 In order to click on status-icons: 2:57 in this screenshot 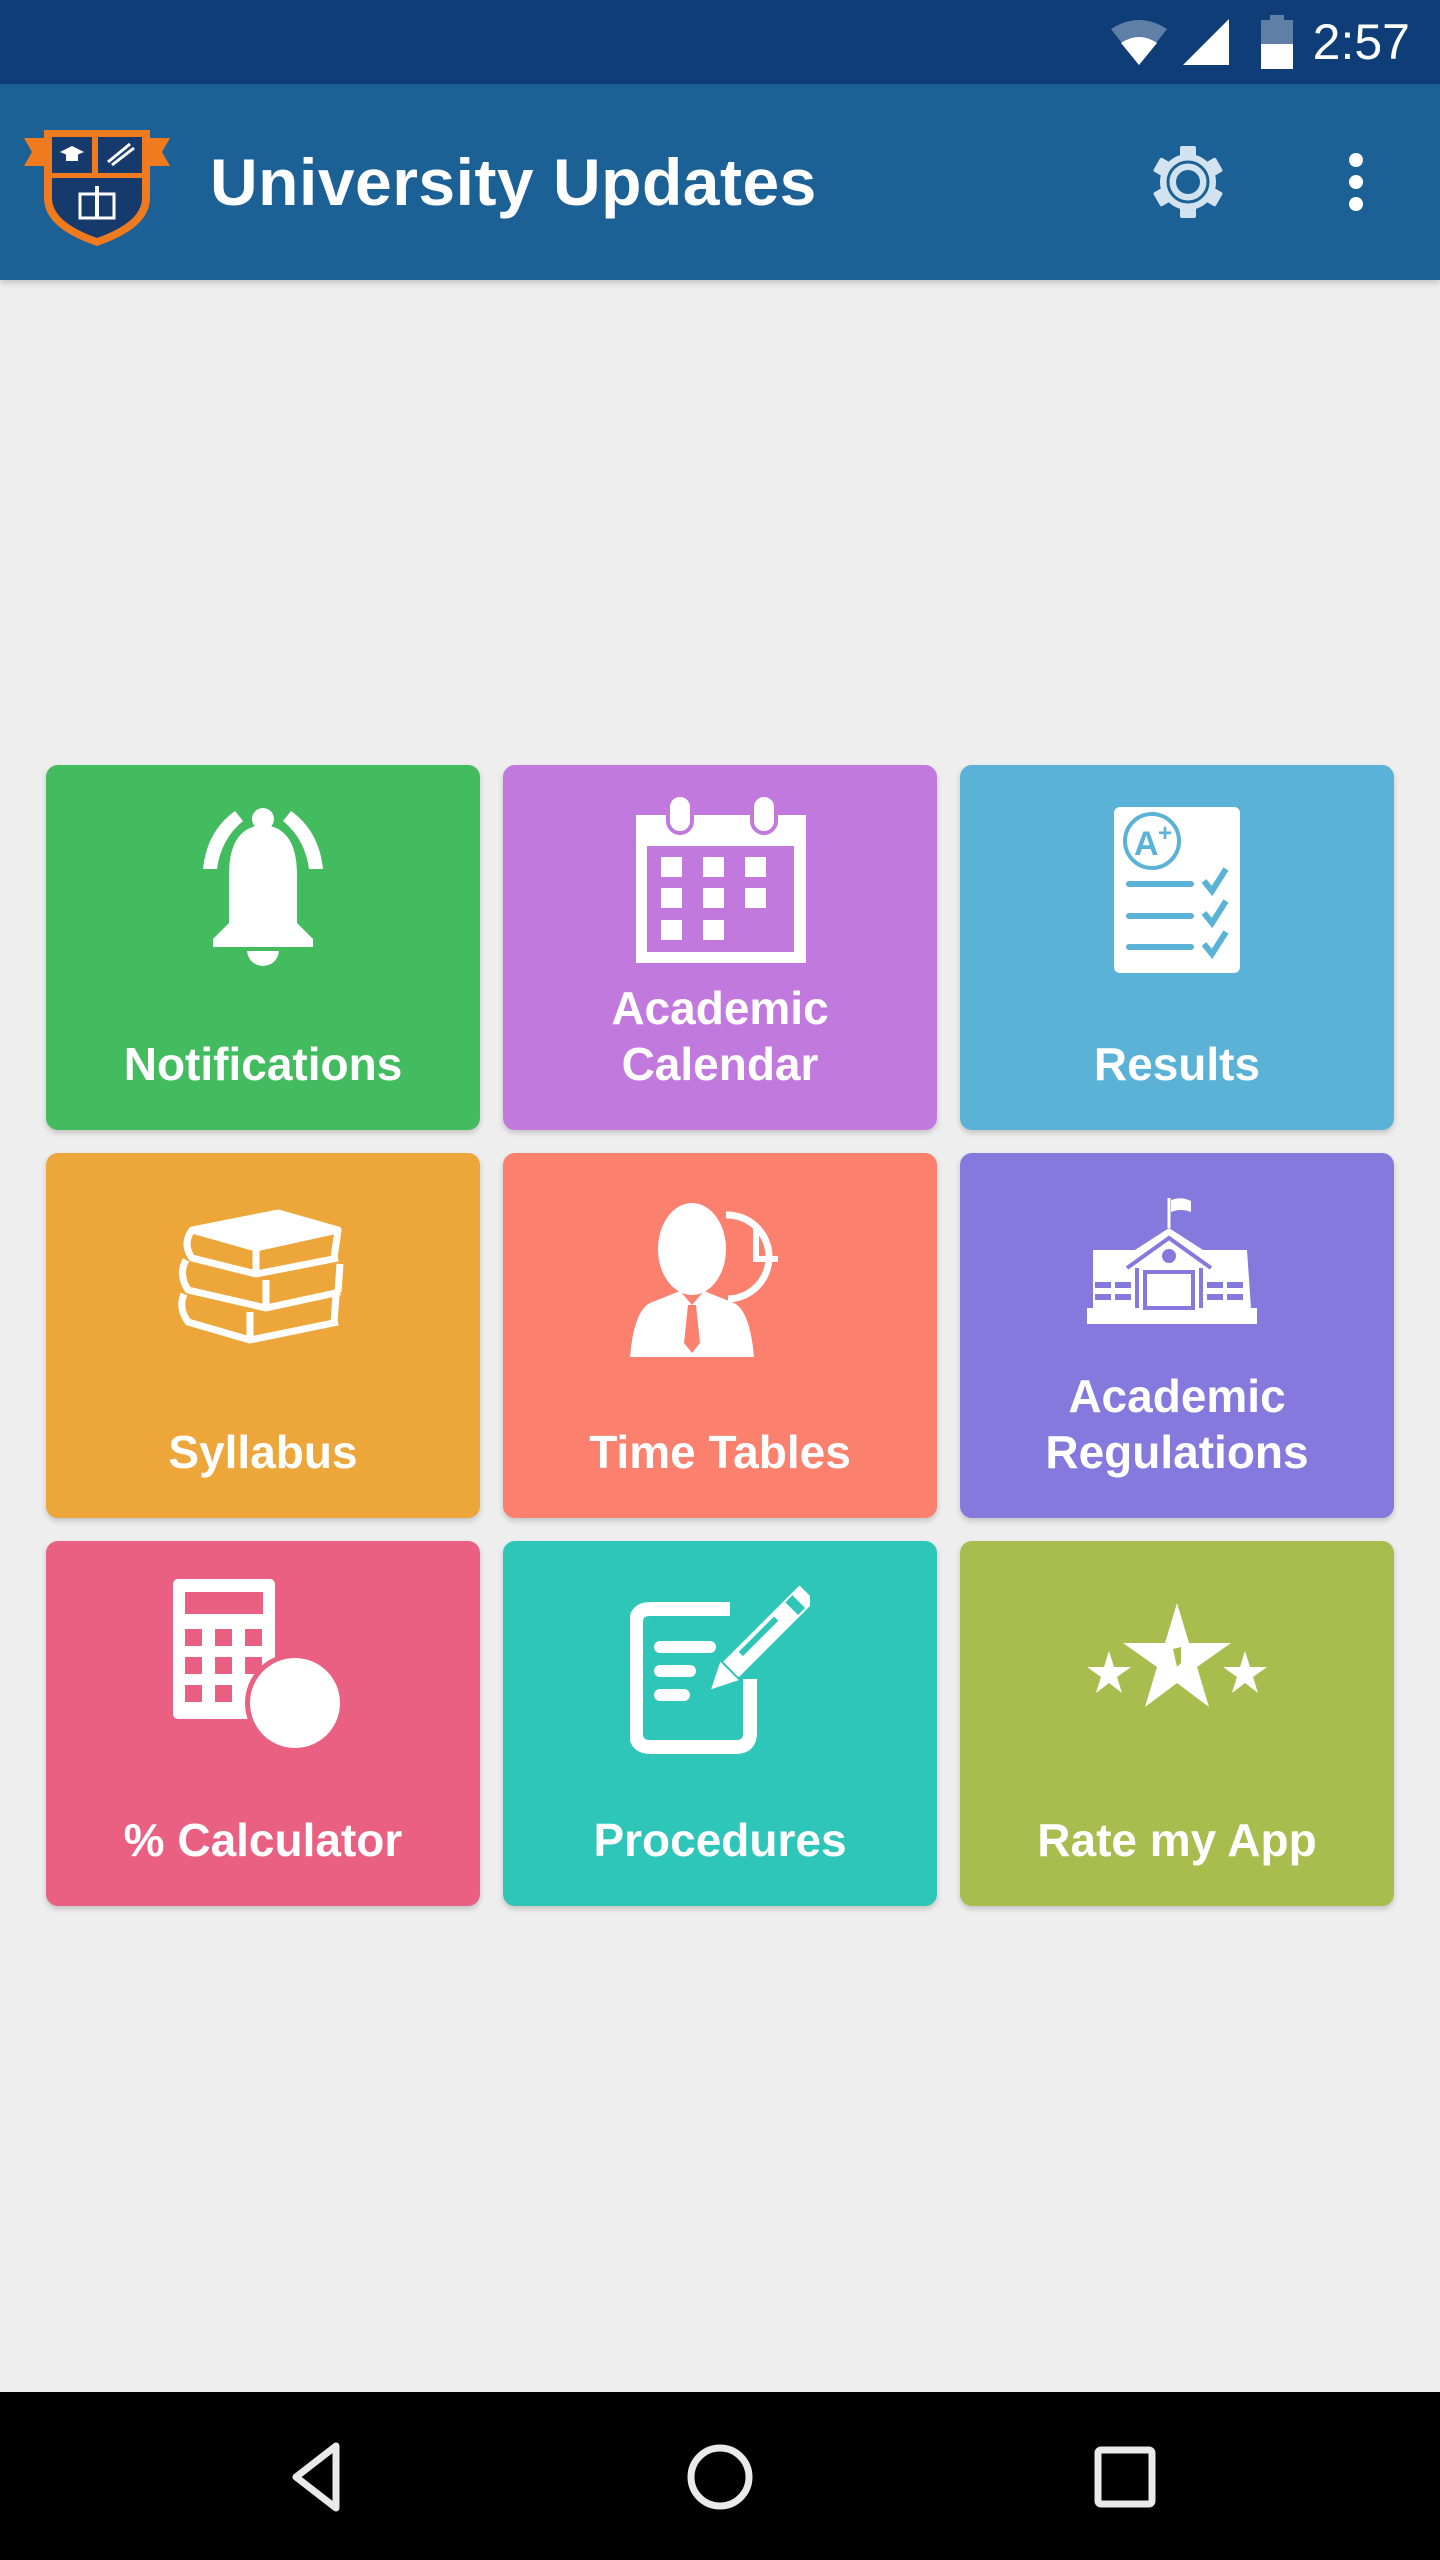, I will do `click(1259, 42)`.